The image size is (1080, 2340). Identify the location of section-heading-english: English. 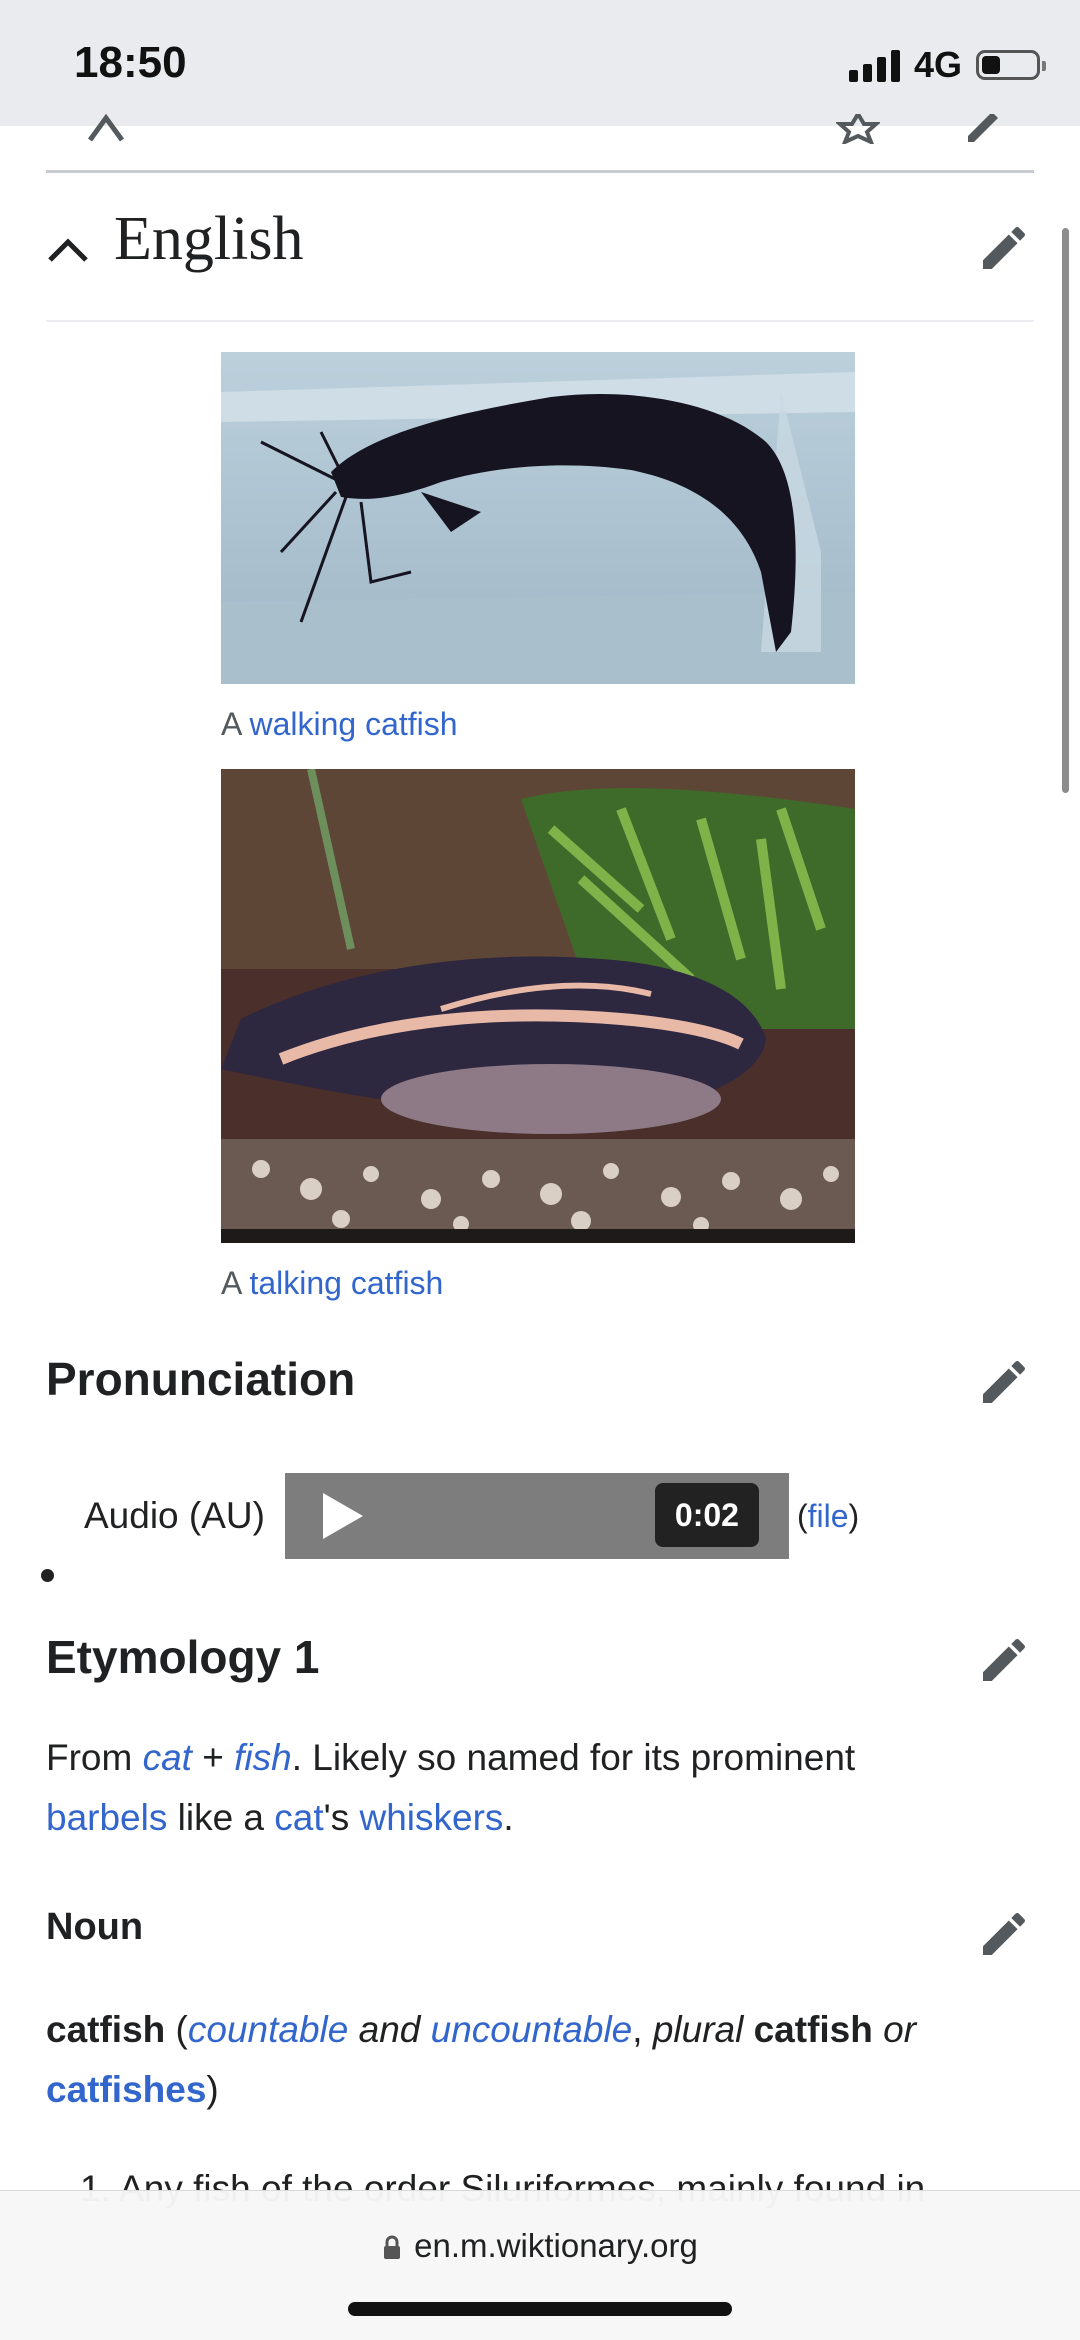
(540, 256).